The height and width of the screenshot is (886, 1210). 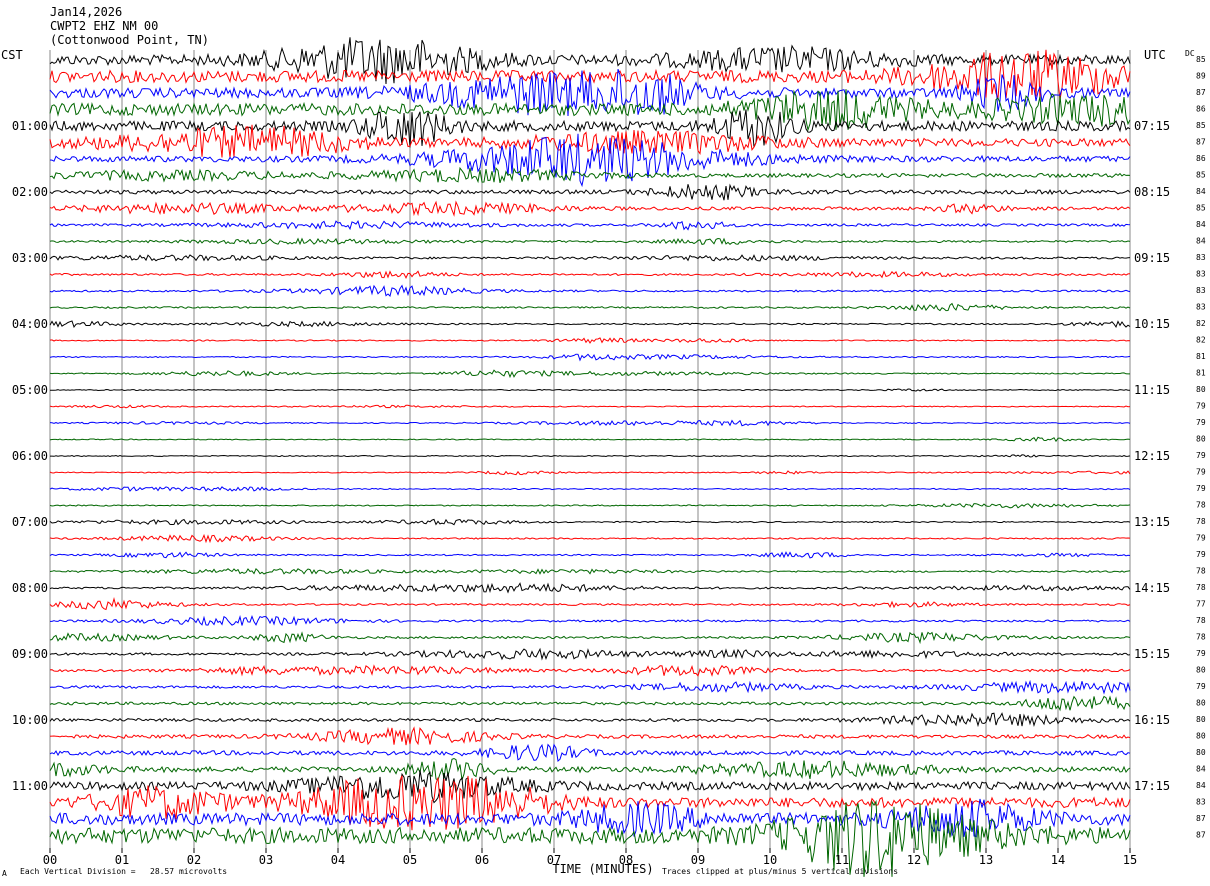 What do you see at coordinates (1155, 55) in the screenshot?
I see `right-timezone-label: UTC` at bounding box center [1155, 55].